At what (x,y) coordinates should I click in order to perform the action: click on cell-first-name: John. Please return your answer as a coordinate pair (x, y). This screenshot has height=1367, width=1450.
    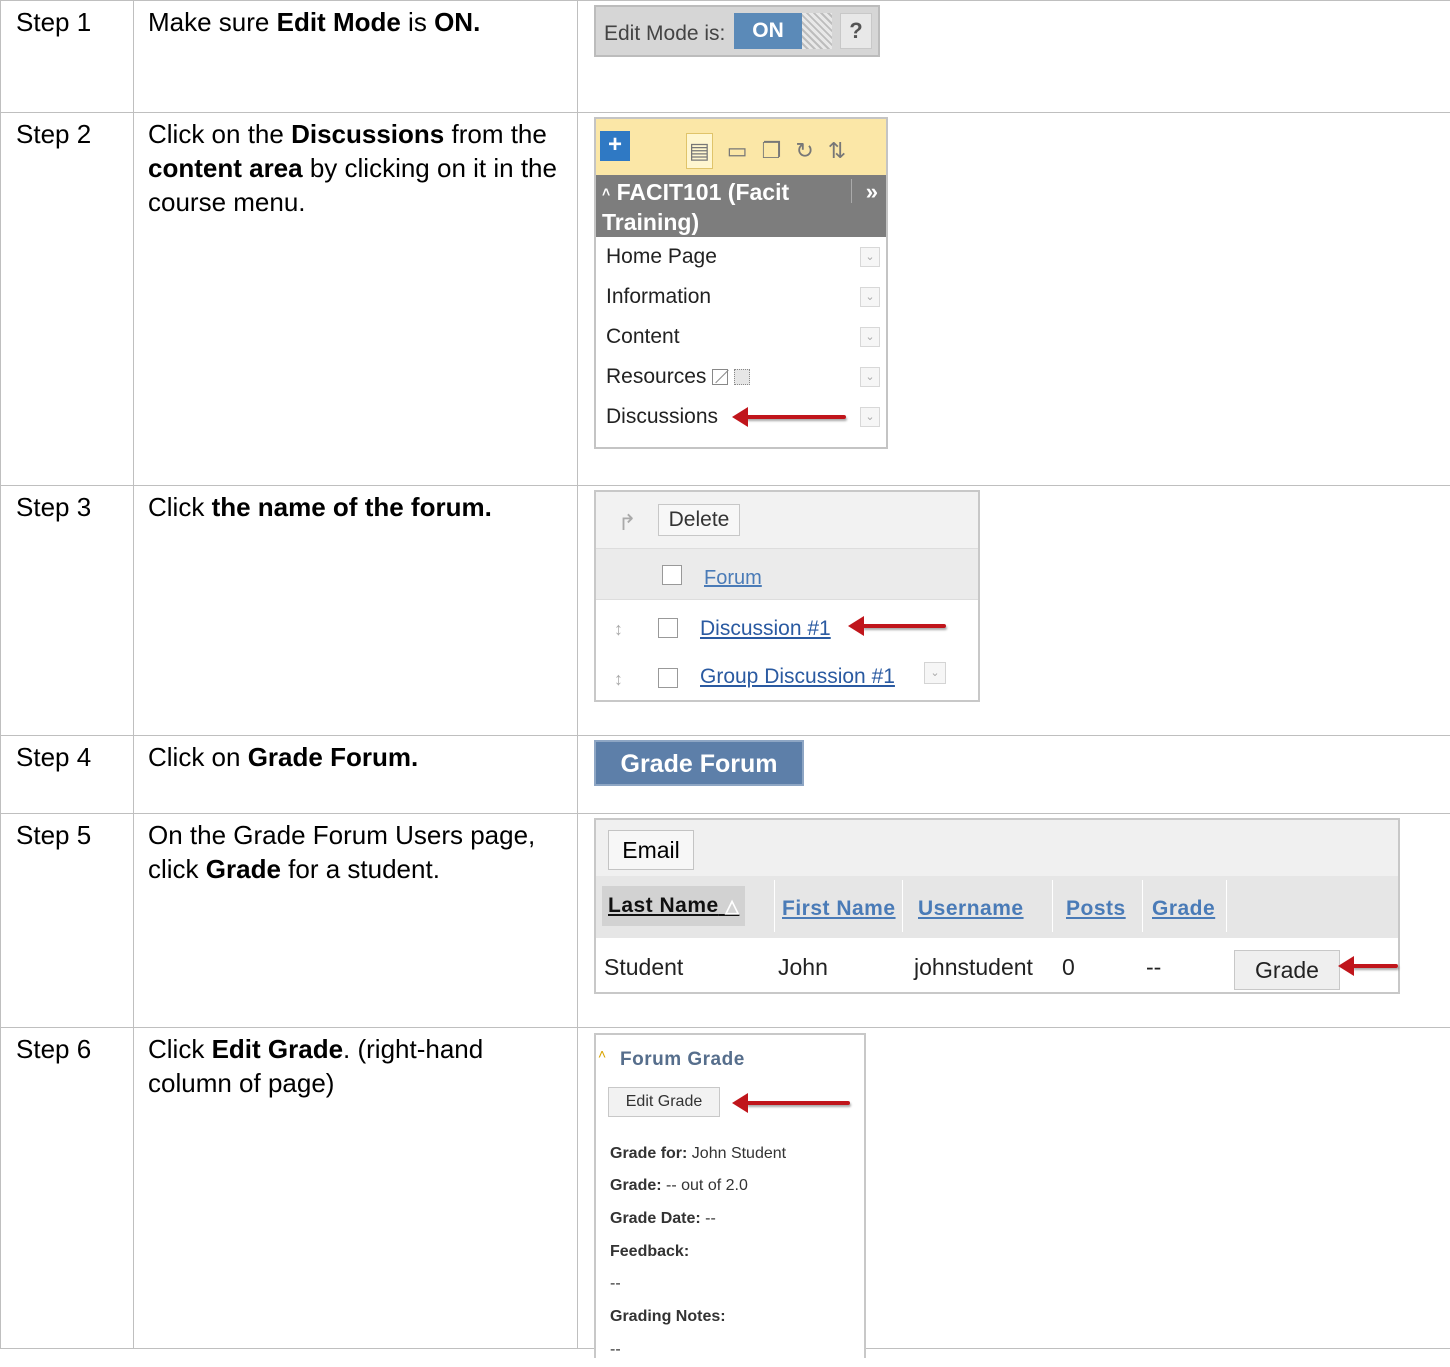
    Looking at the image, I should click on (803, 967).